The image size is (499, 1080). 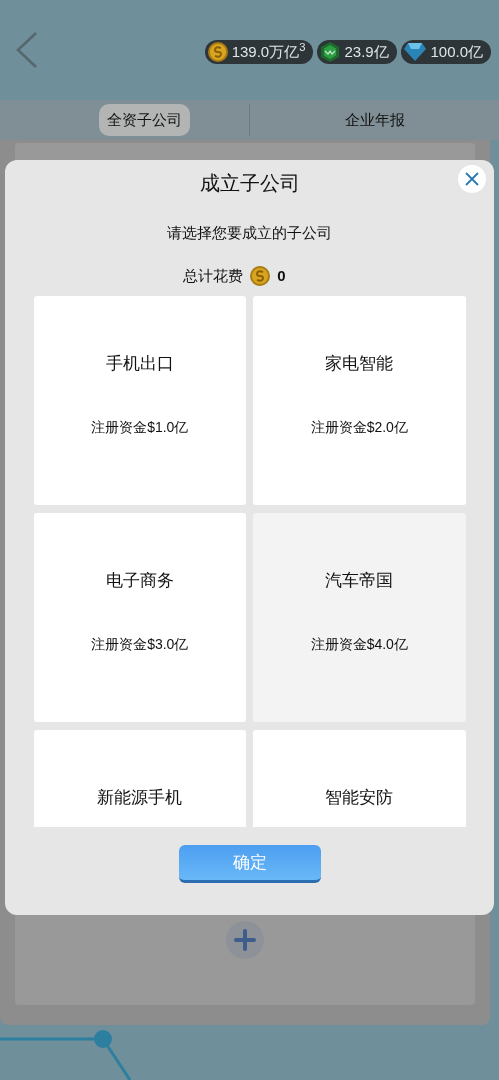 I want to click on diamond-icon, so click(x=415, y=52).